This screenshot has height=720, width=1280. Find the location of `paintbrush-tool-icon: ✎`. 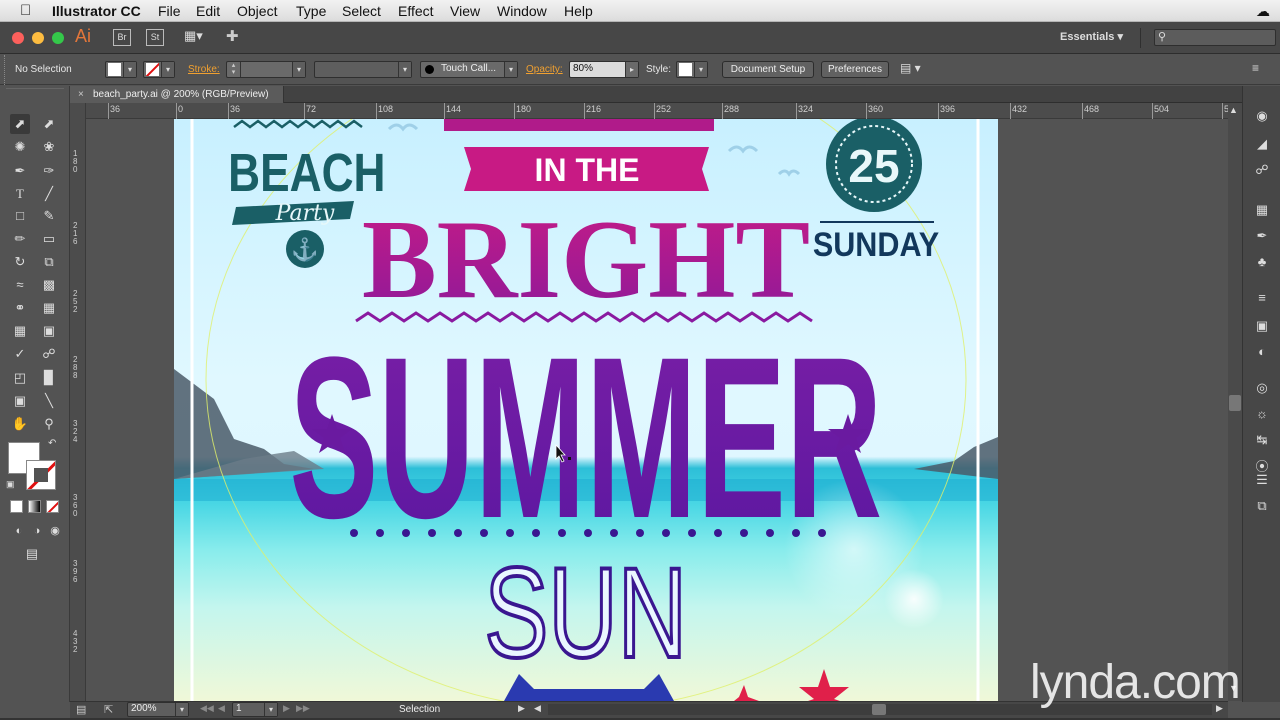

paintbrush-tool-icon: ✎ is located at coordinates (49, 216).